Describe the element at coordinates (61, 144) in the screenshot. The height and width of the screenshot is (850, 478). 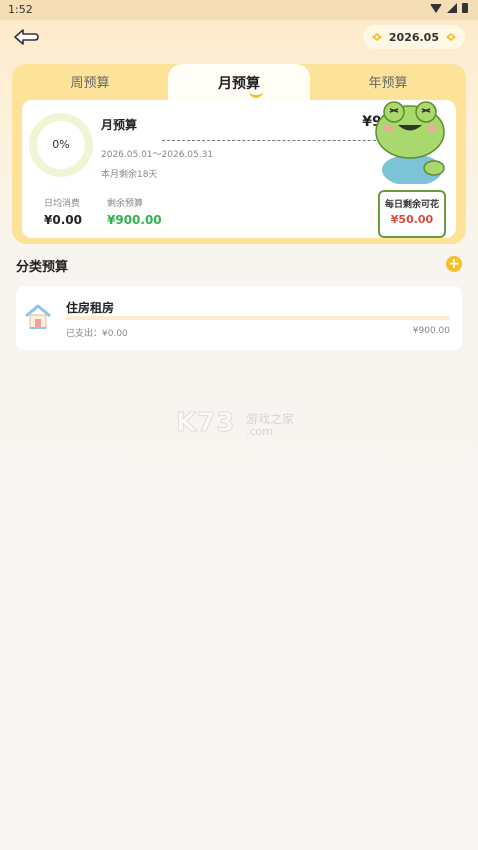
I see `budget-progress-label: 0%` at that location.